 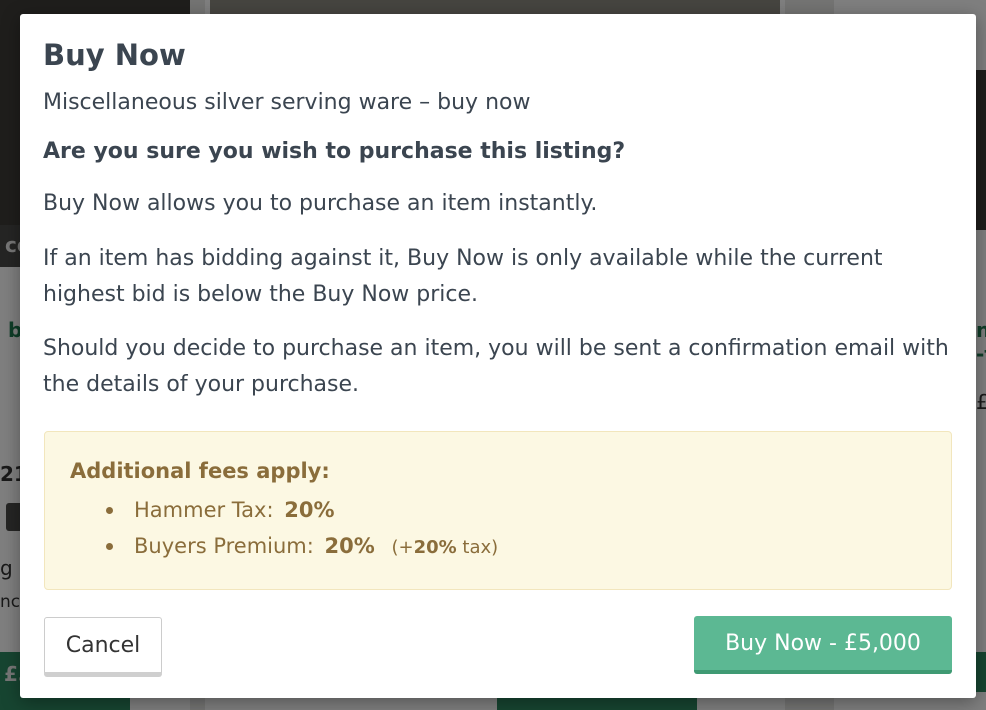 I want to click on fee-note-close: tax), so click(x=477, y=547).